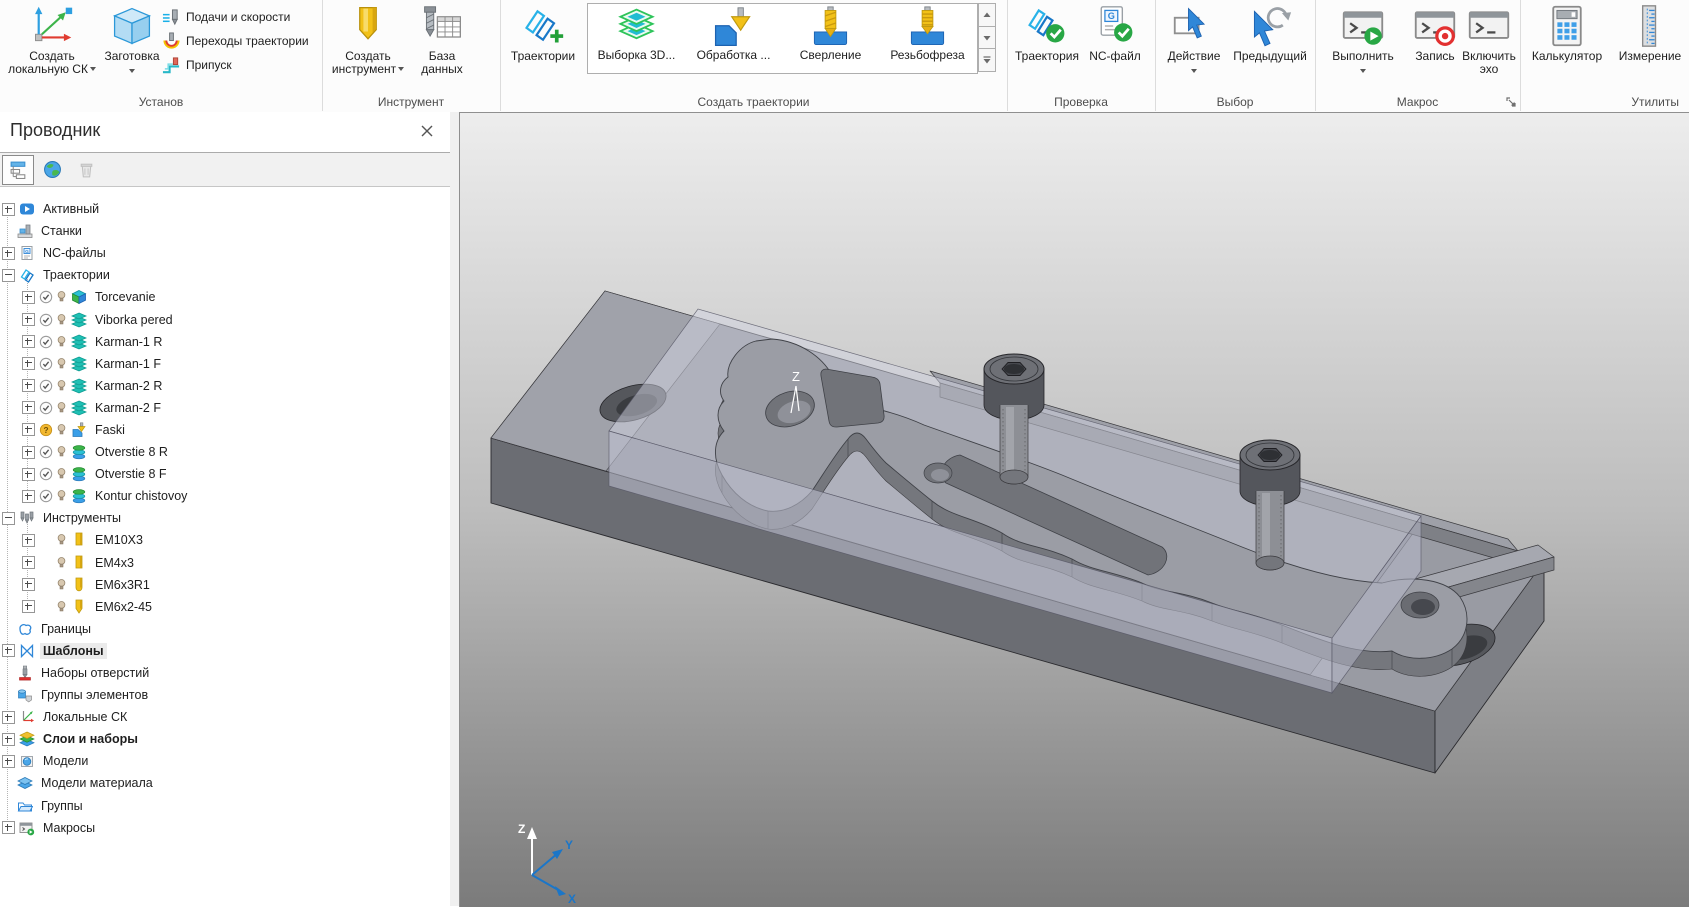  I want to click on tree-item-em6x3r1: EM6x3R1, so click(235, 585).